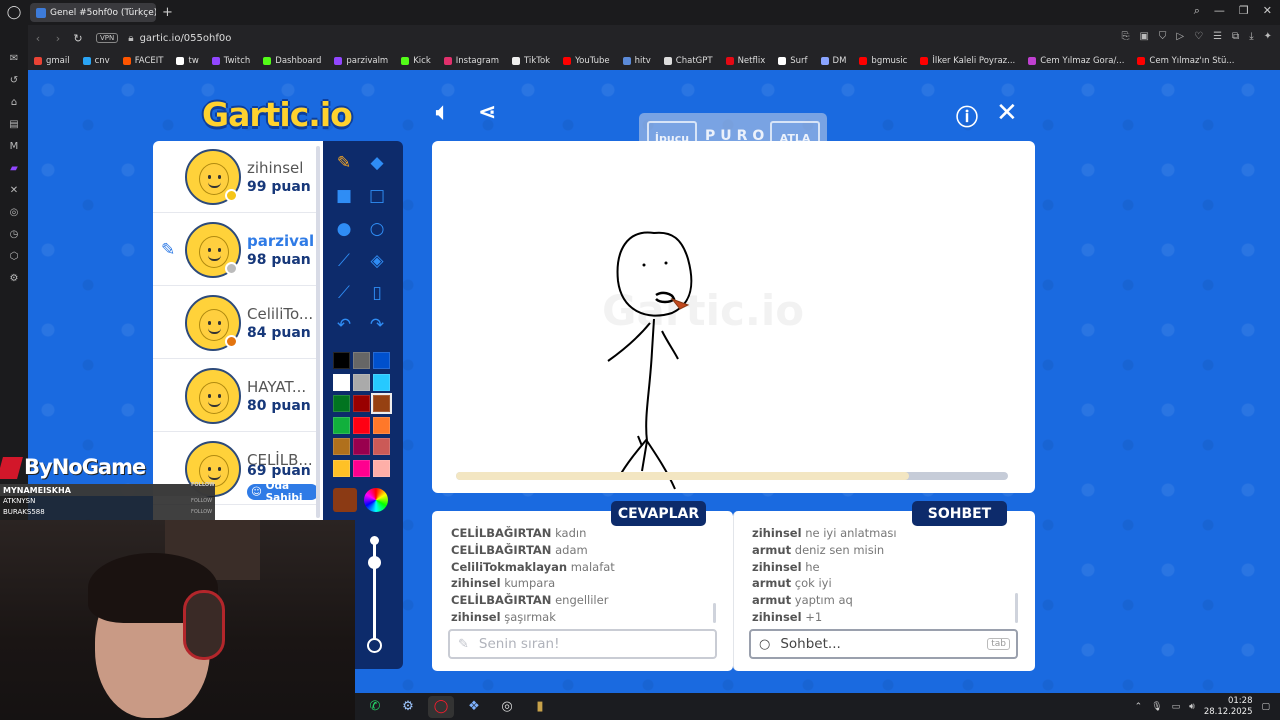 The width and height of the screenshot is (1280, 720). I want to click on brush-size-small, so click(374, 540).